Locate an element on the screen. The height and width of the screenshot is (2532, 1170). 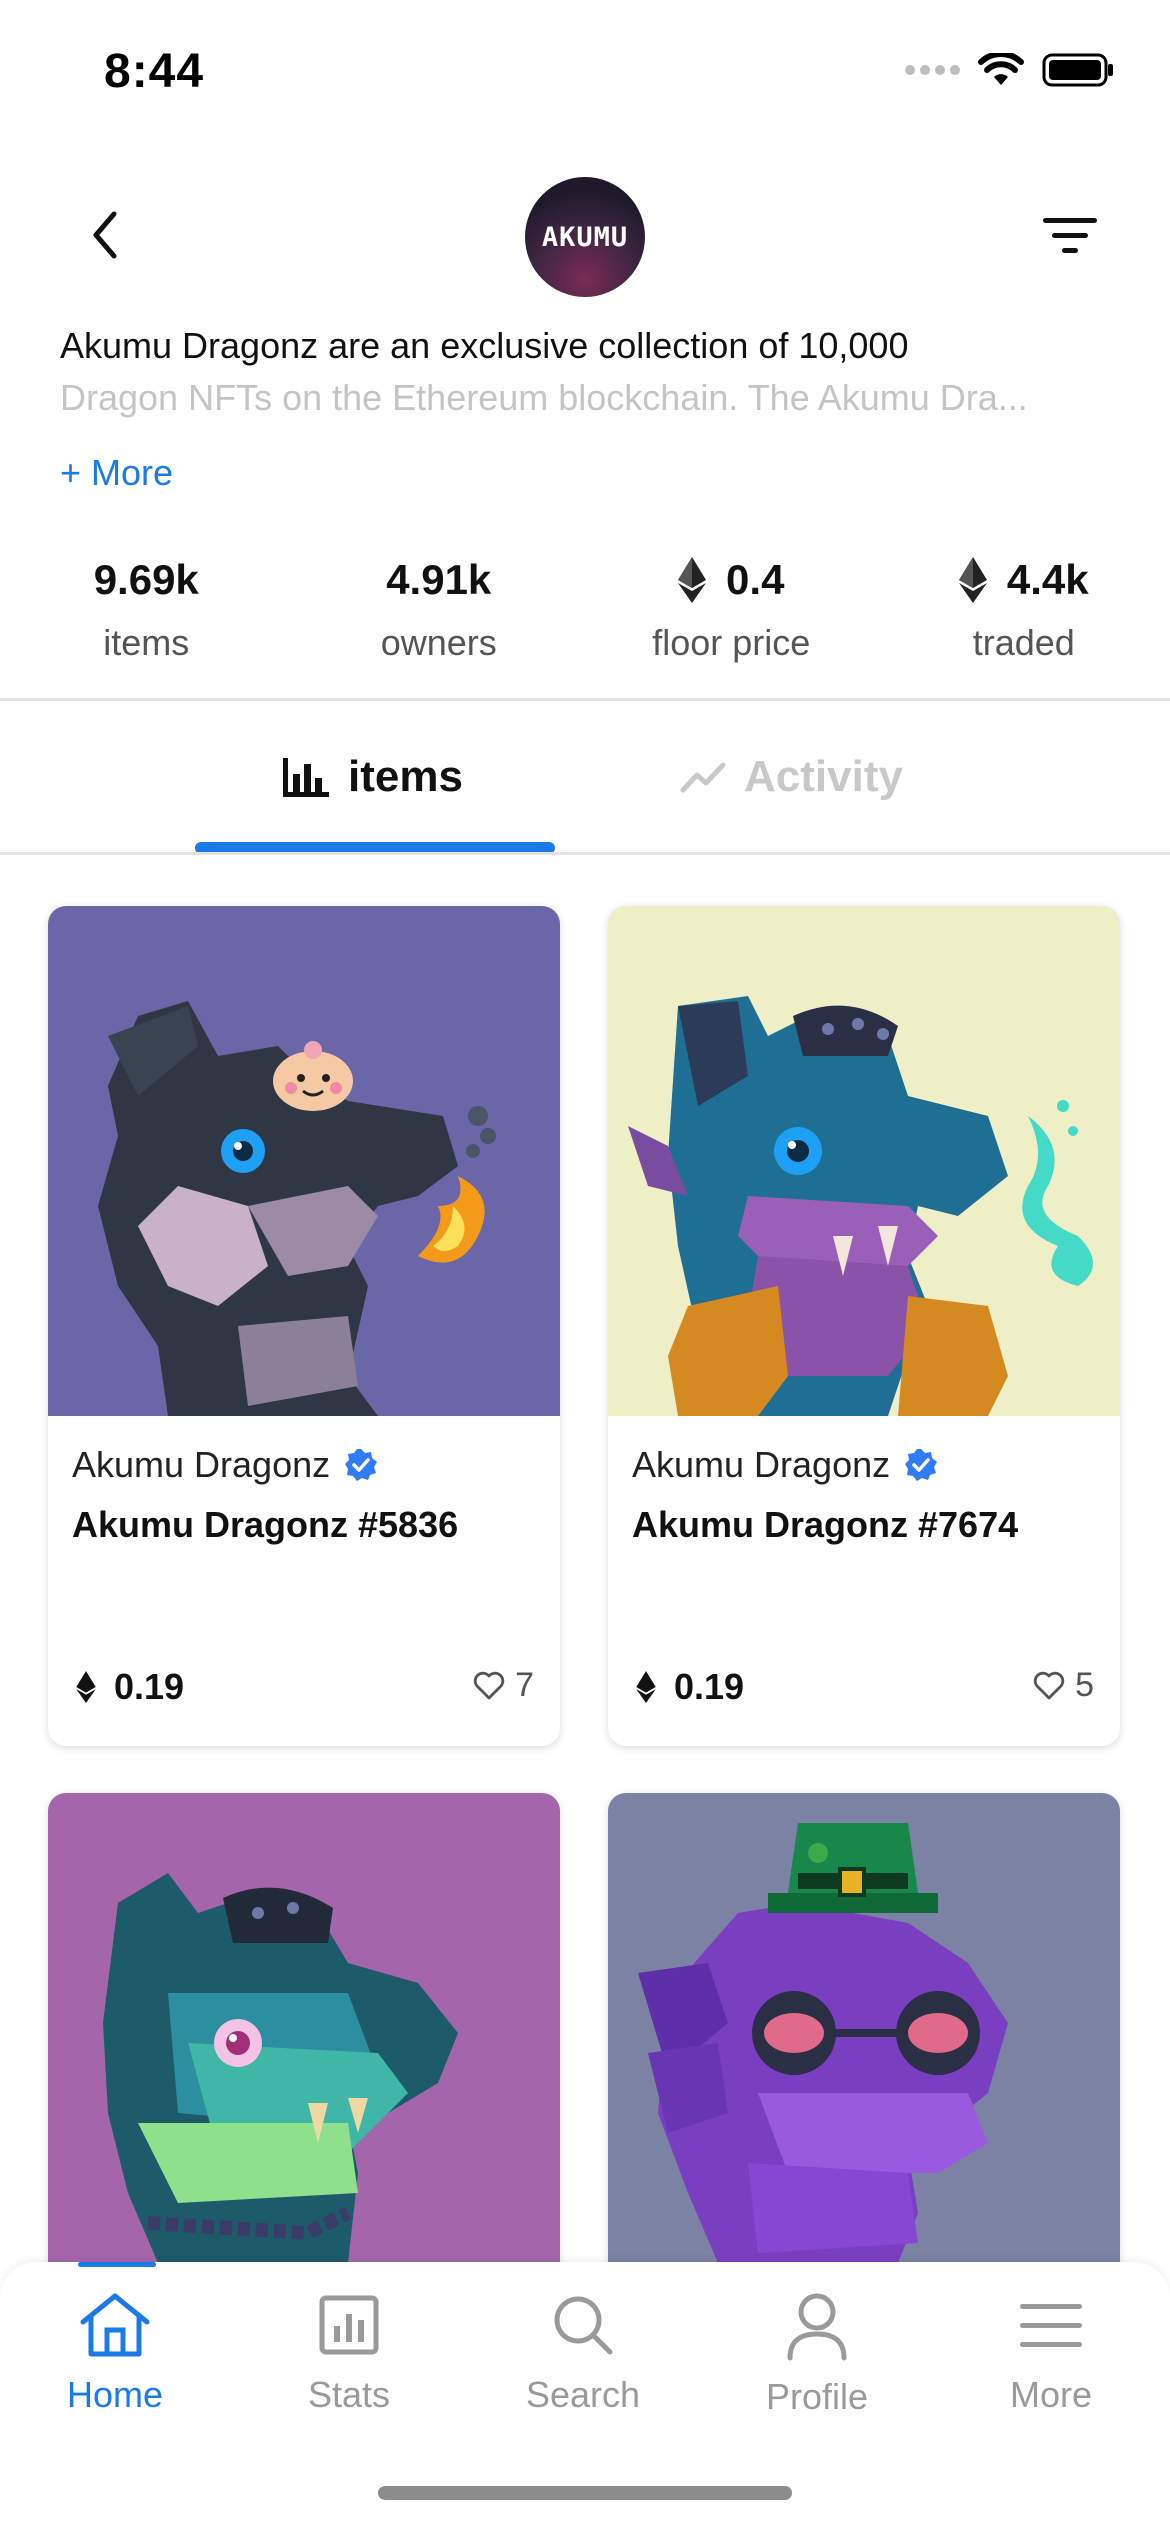
nav-home: Home is located at coordinates (115, 2353).